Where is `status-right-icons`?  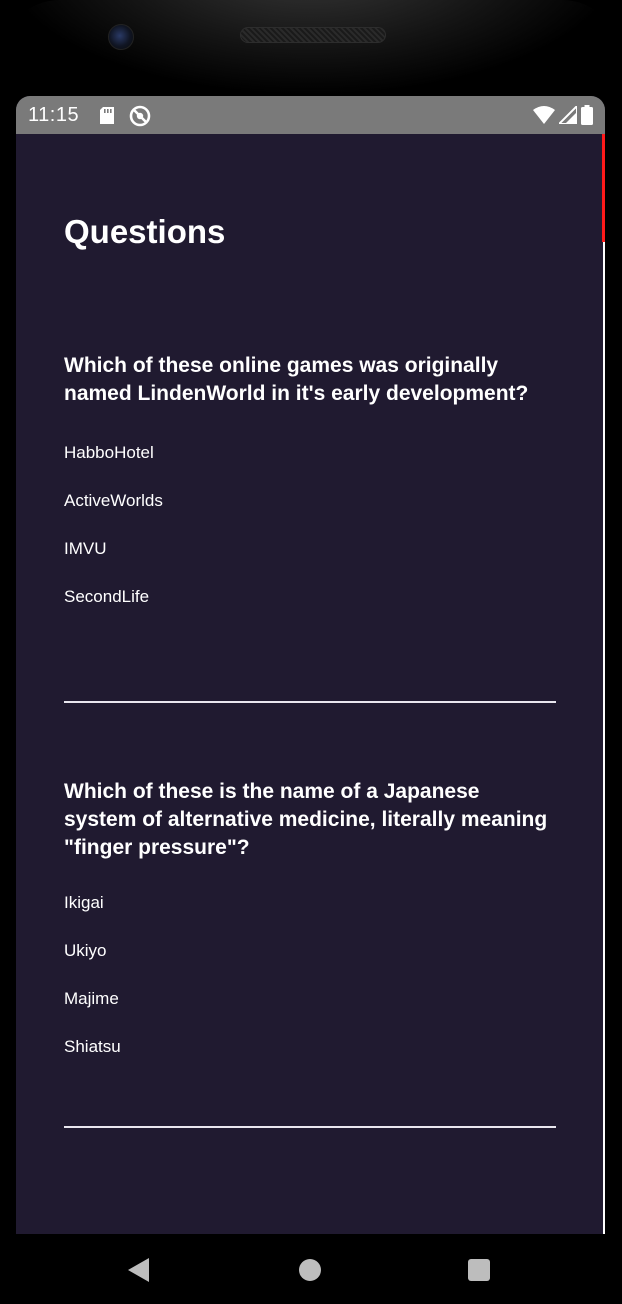
status-right-icons is located at coordinates (563, 115).